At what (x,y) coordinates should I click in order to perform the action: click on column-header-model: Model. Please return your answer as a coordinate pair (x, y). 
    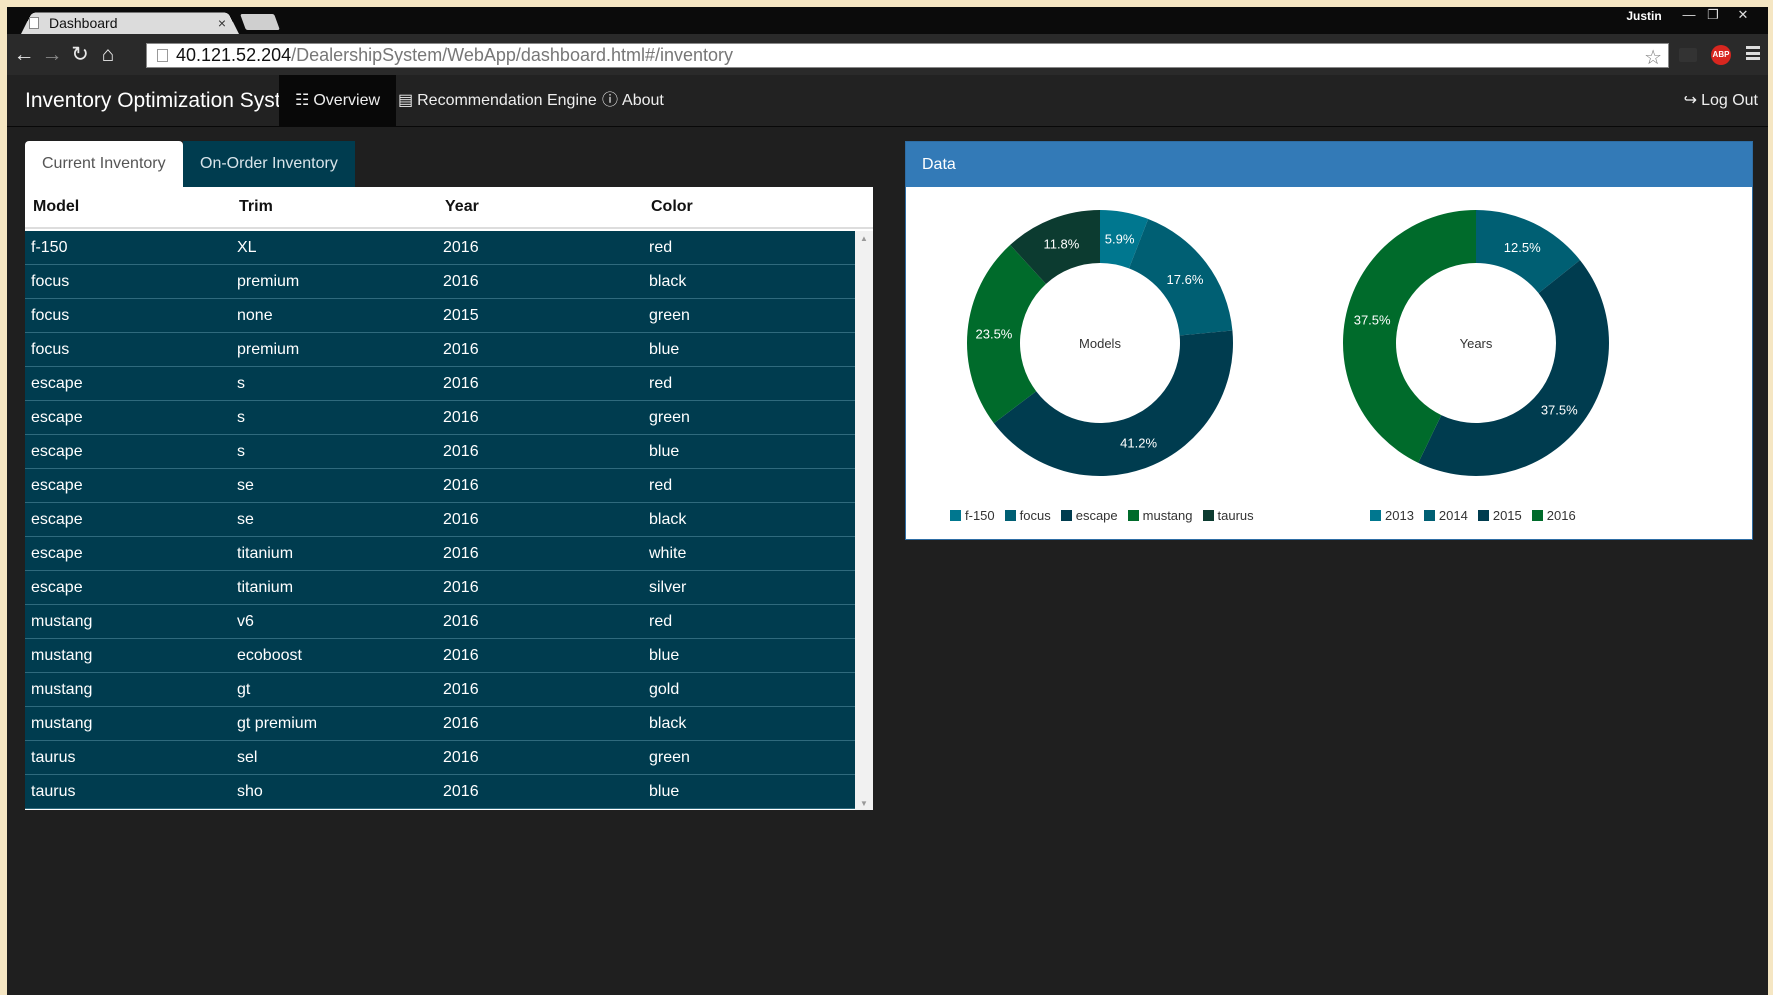
    Looking at the image, I should click on (128, 207).